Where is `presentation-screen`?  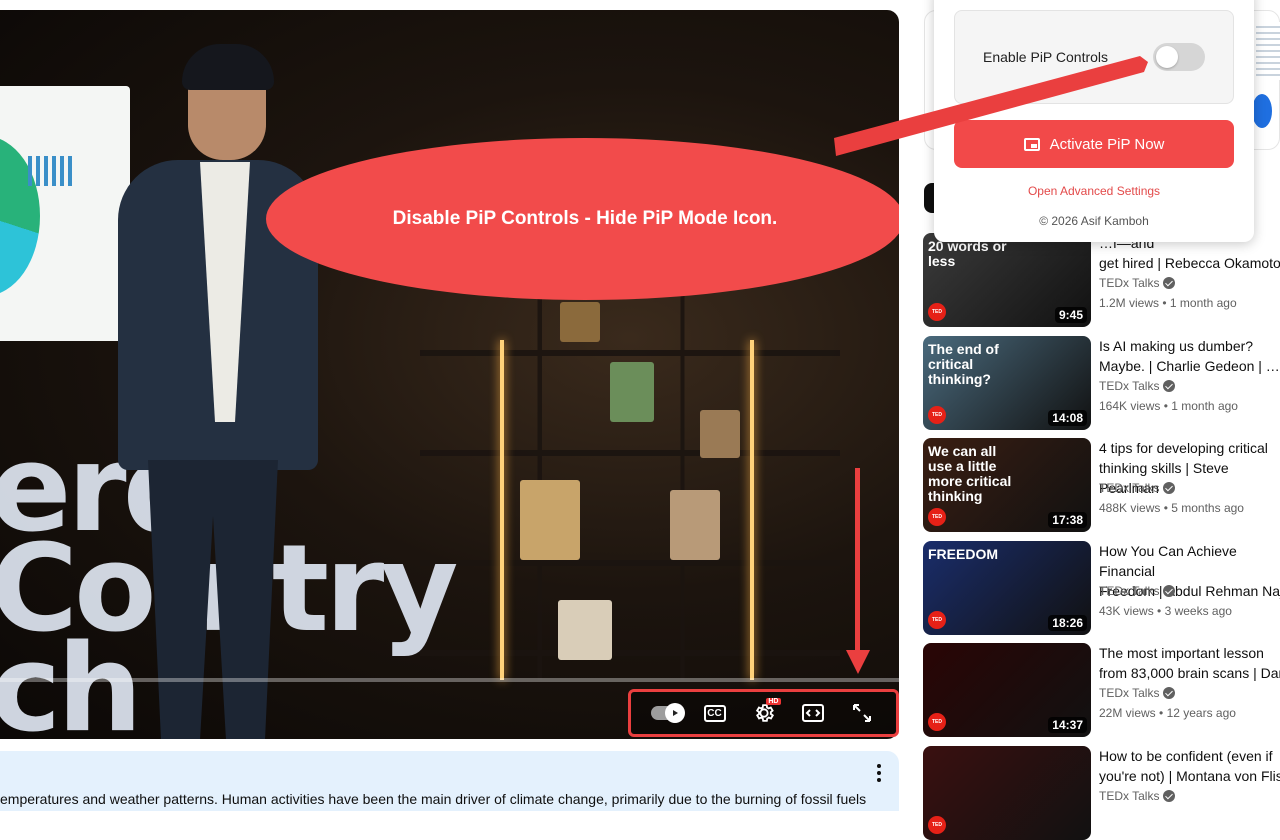 presentation-screen is located at coordinates (65, 213).